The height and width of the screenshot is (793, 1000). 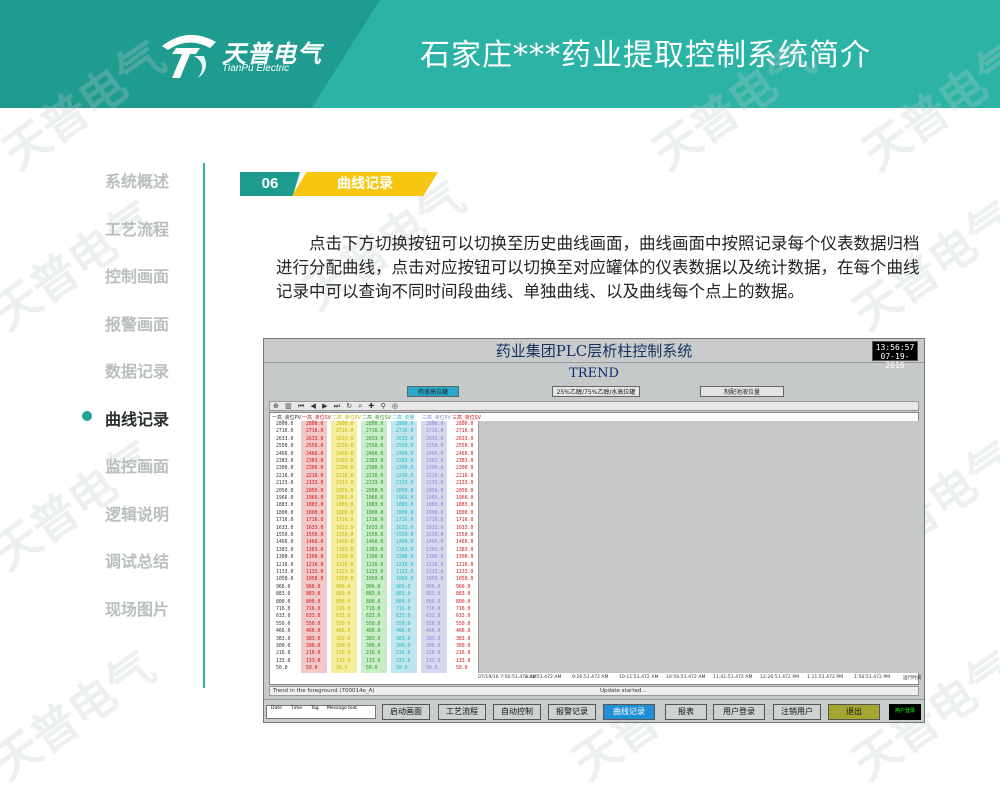 I want to click on trend-column-header: 二高_流量, so click(x=403, y=417).